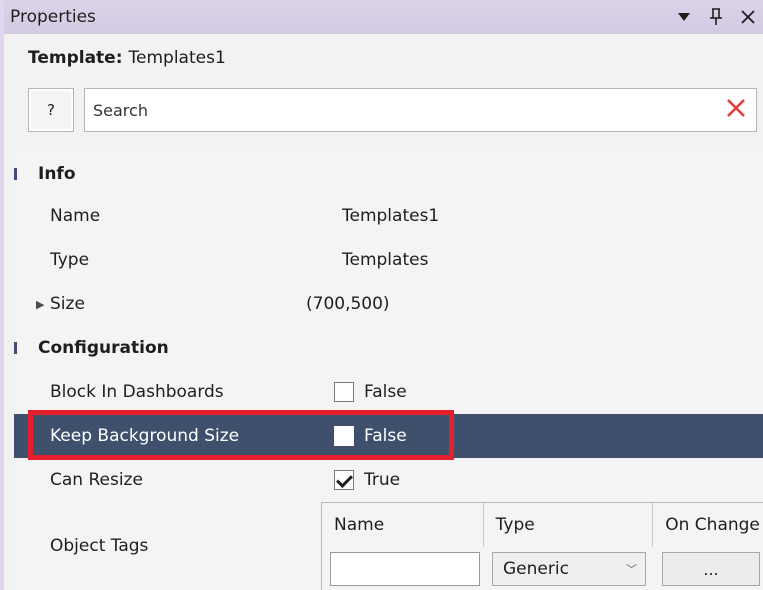 The image size is (763, 590). I want to click on property-row-keep-background-size: Keep Background Size False, so click(388, 436).